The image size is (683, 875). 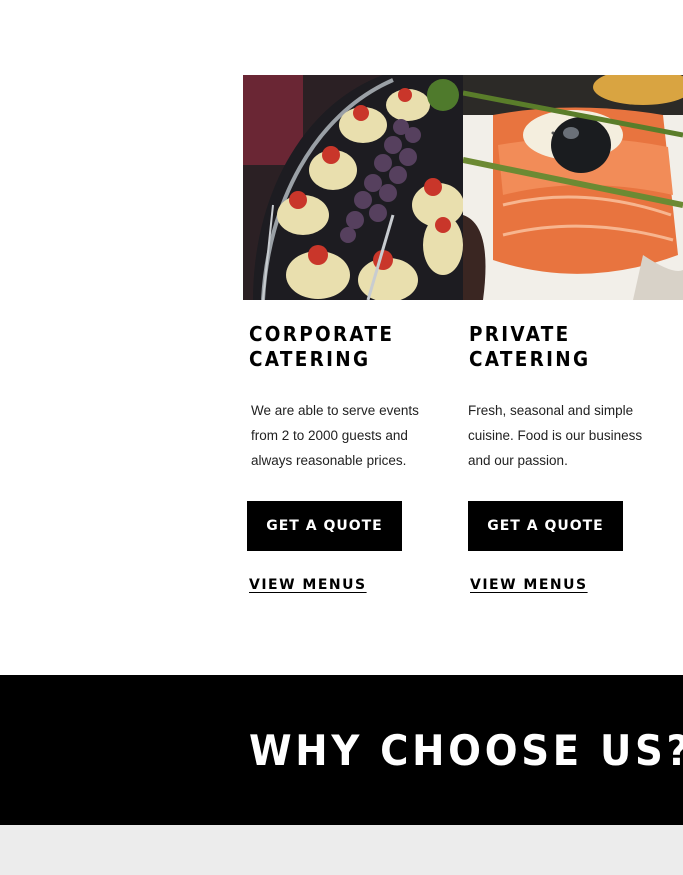 I want to click on private-catering-photo, so click(x=573, y=187).